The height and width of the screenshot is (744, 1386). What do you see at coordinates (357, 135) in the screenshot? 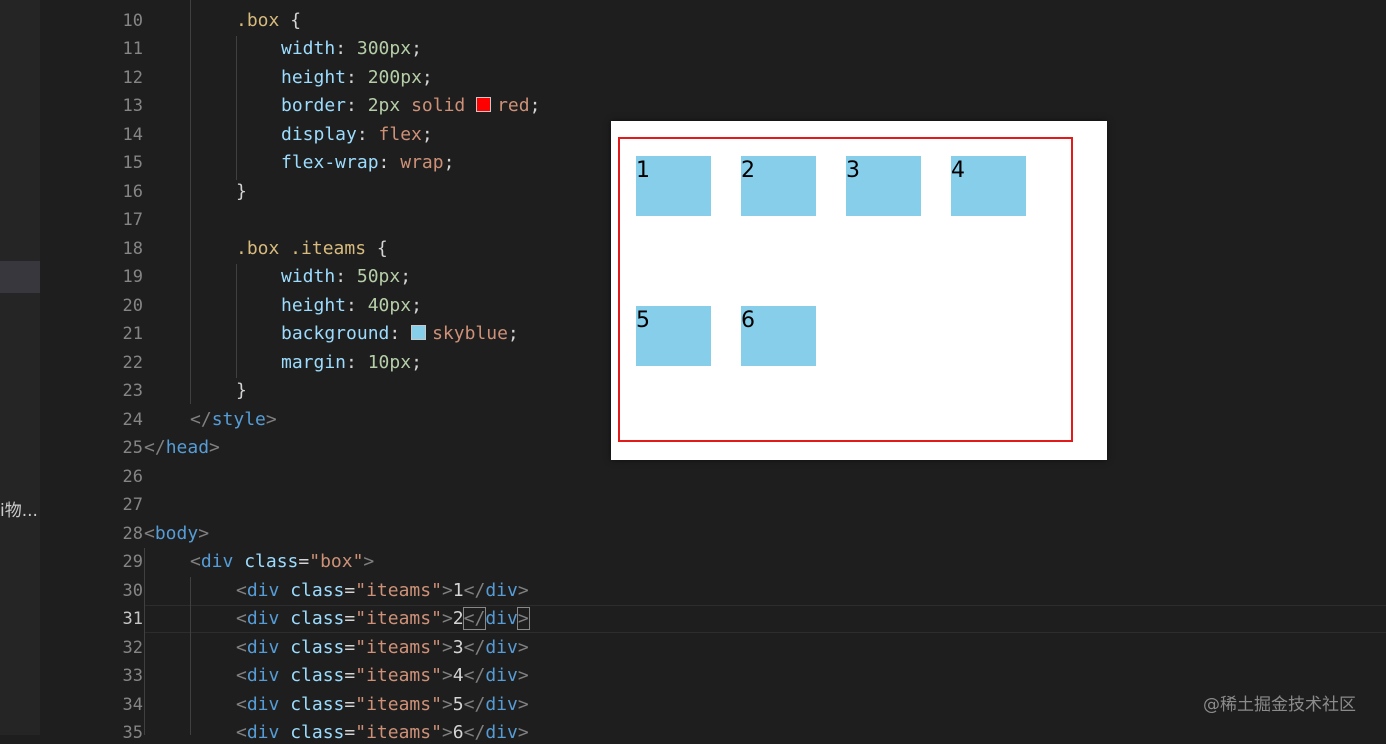
I see `code-line: display: flex;` at bounding box center [357, 135].